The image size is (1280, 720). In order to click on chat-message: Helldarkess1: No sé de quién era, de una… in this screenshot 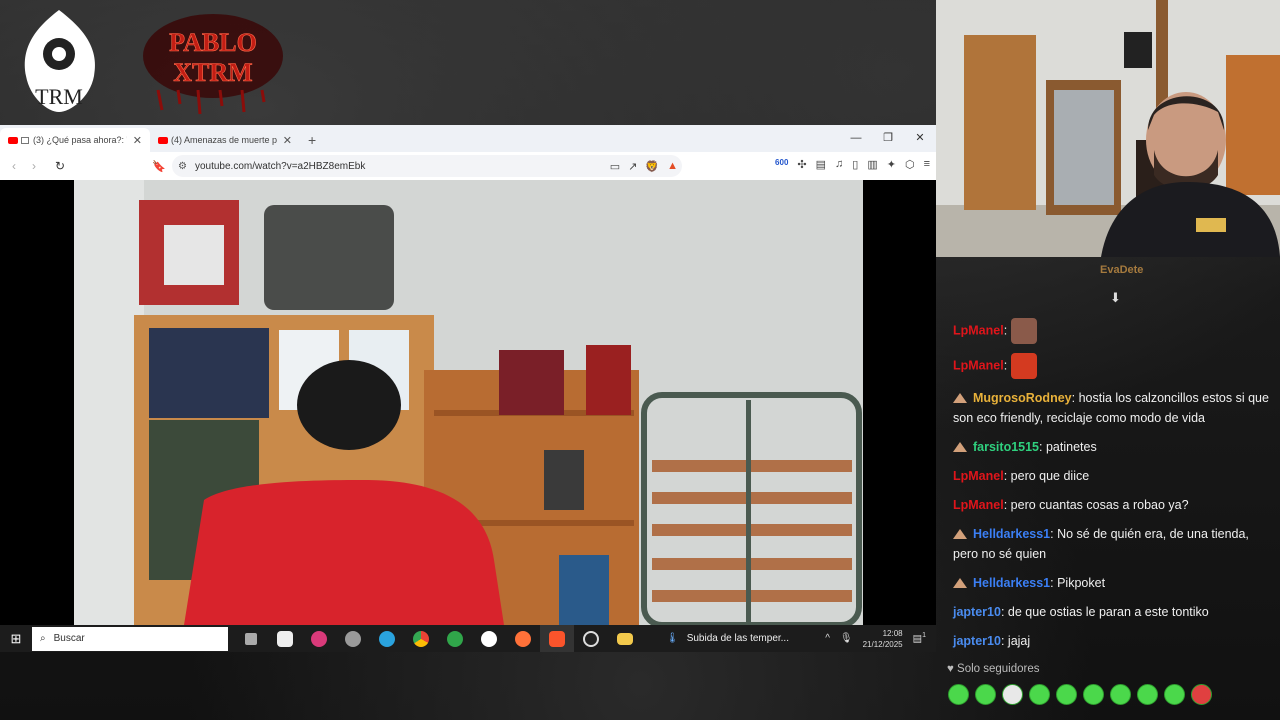, I will do `click(1101, 544)`.